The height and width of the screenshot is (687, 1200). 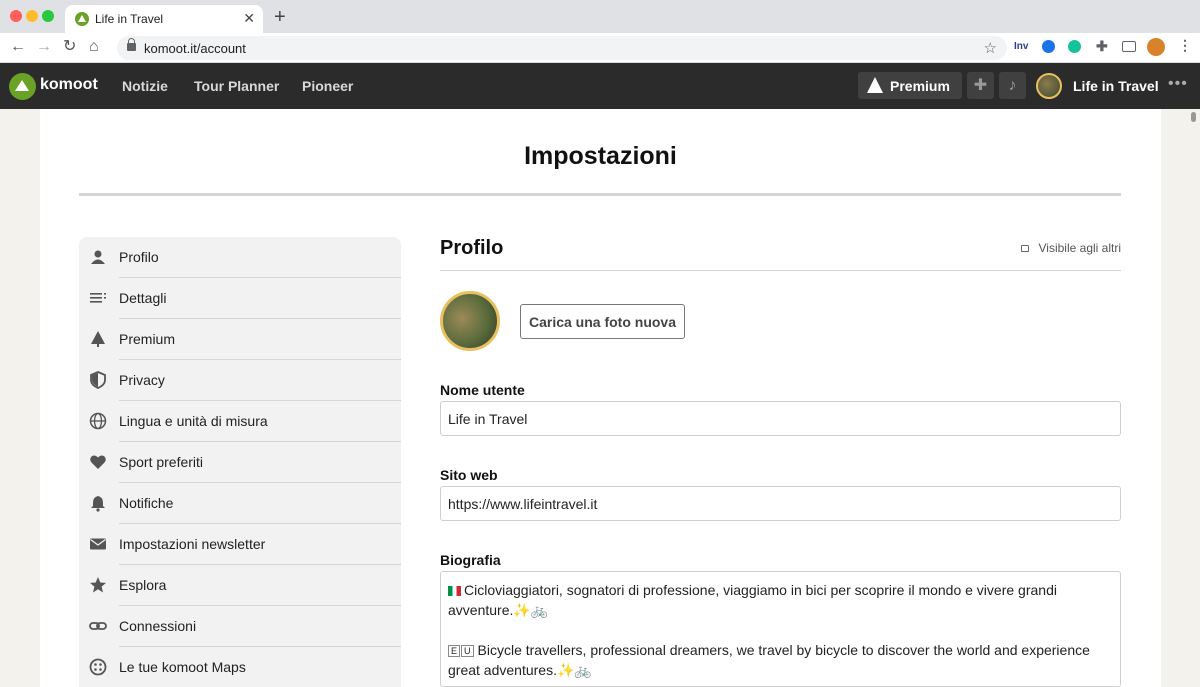 I want to click on star-icon, so click(x=98, y=585).